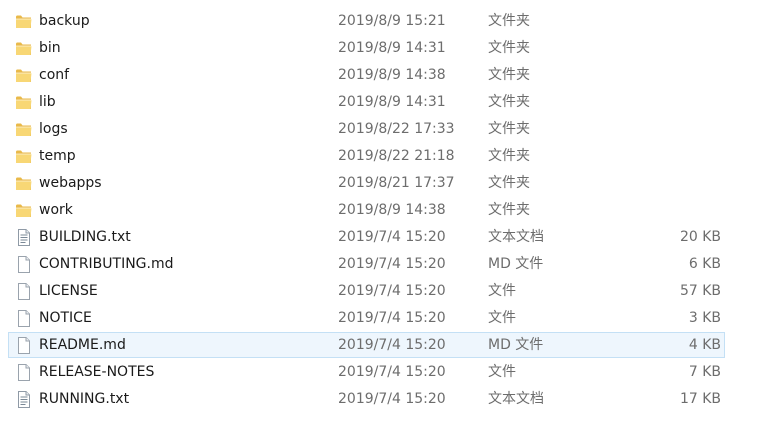  Describe the element at coordinates (84, 399) in the screenshot. I see `file-name: RUNNING.txt` at that location.